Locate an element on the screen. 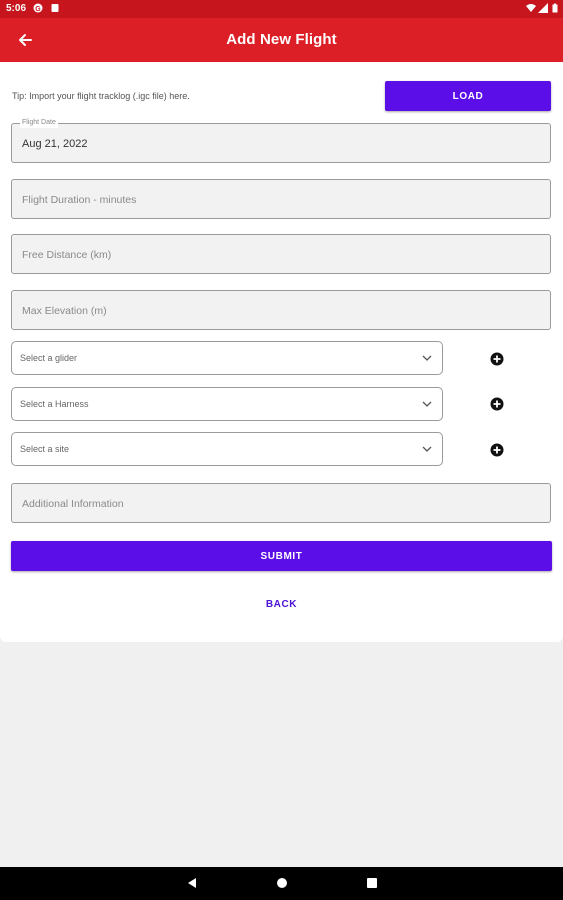 This screenshot has height=900, width=563. back-button: BACK is located at coordinates (281, 604).